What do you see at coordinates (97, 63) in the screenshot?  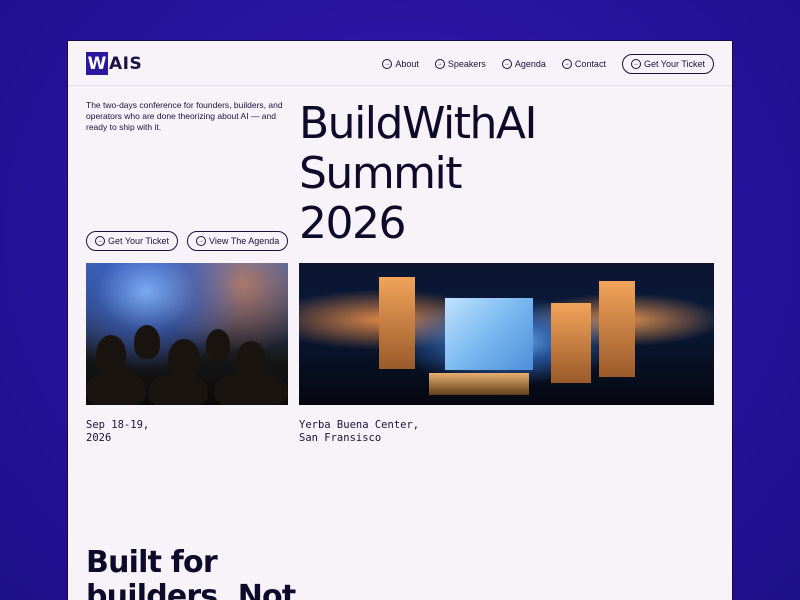 I see `logo-mark: W` at bounding box center [97, 63].